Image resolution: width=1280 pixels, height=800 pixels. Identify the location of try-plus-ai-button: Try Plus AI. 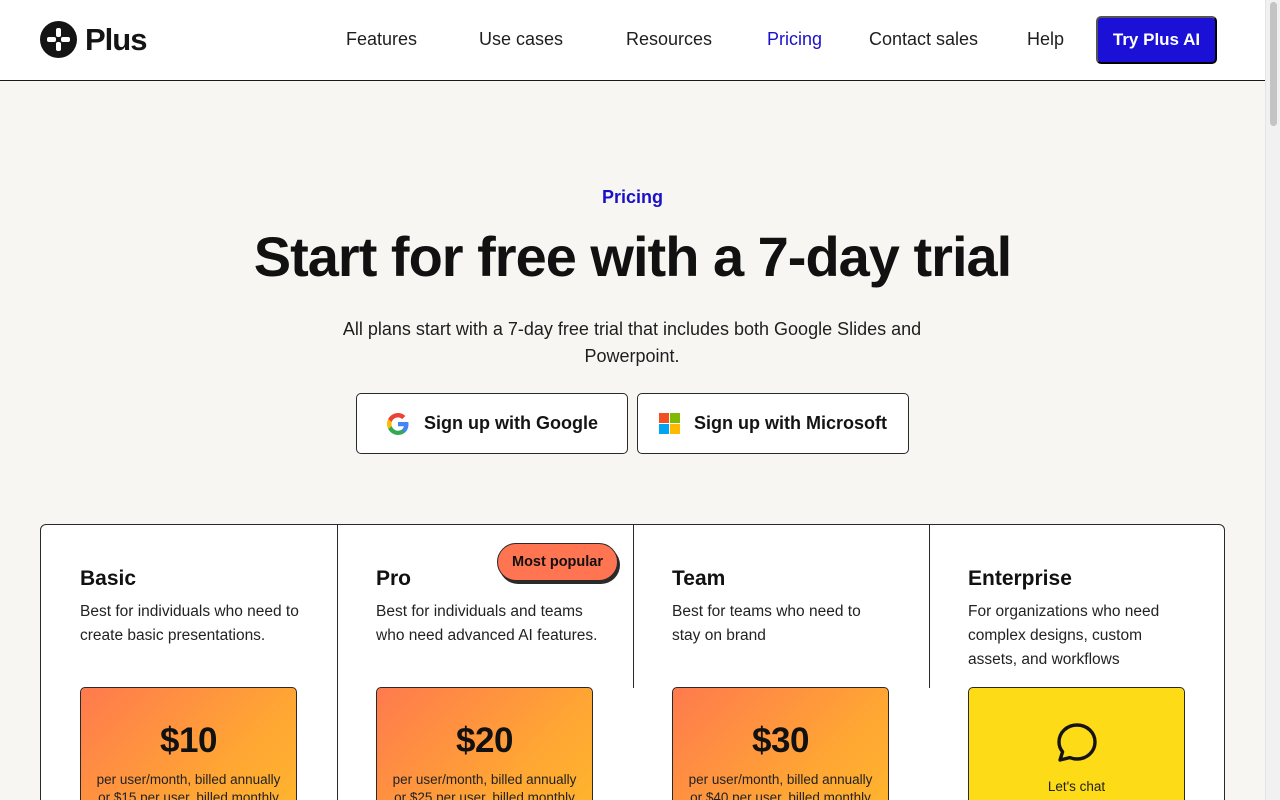
(1156, 40).